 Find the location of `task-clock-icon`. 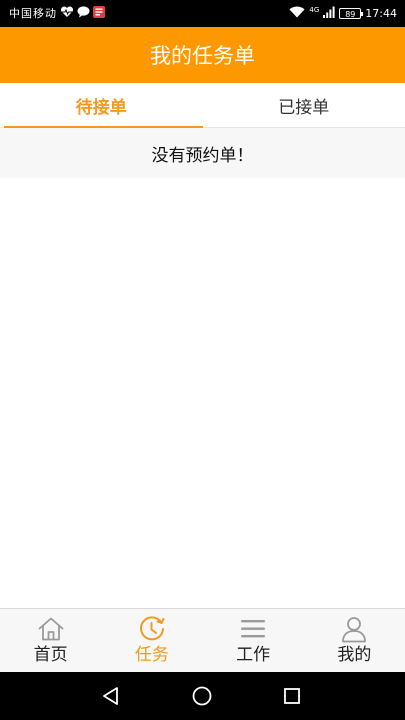

task-clock-icon is located at coordinates (152, 629).